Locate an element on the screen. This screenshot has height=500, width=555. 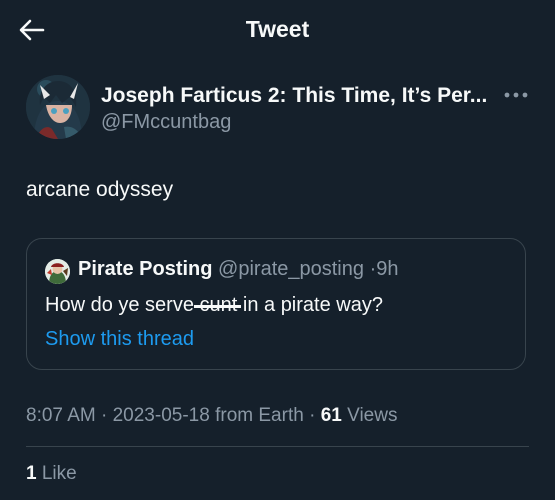
quote-header: Pirate Posting @pirate_posting ·9h is located at coordinates (238, 269).